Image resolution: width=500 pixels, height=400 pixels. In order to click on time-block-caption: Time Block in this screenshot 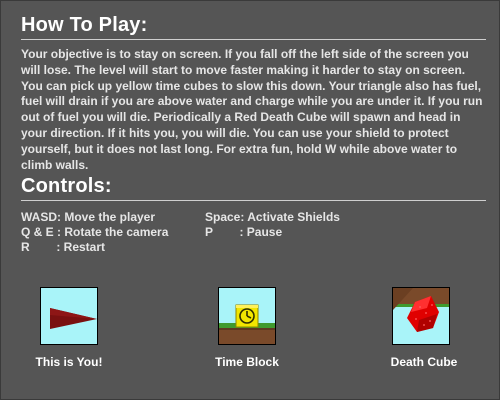, I will do `click(247, 362)`.